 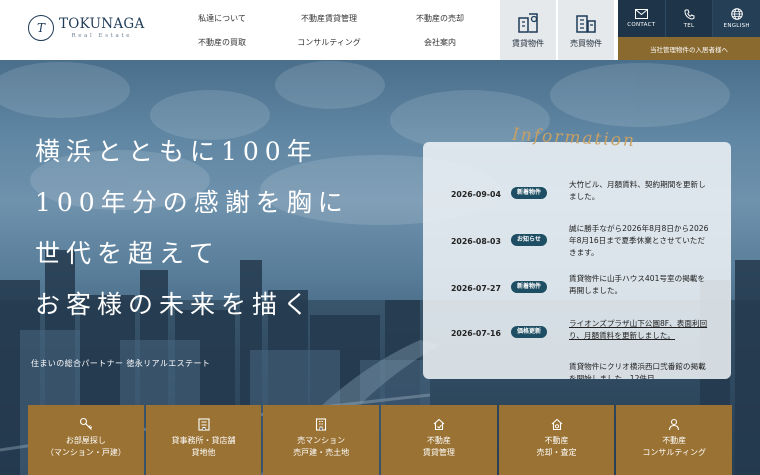 I want to click on globe-icon, so click(x=736, y=14).